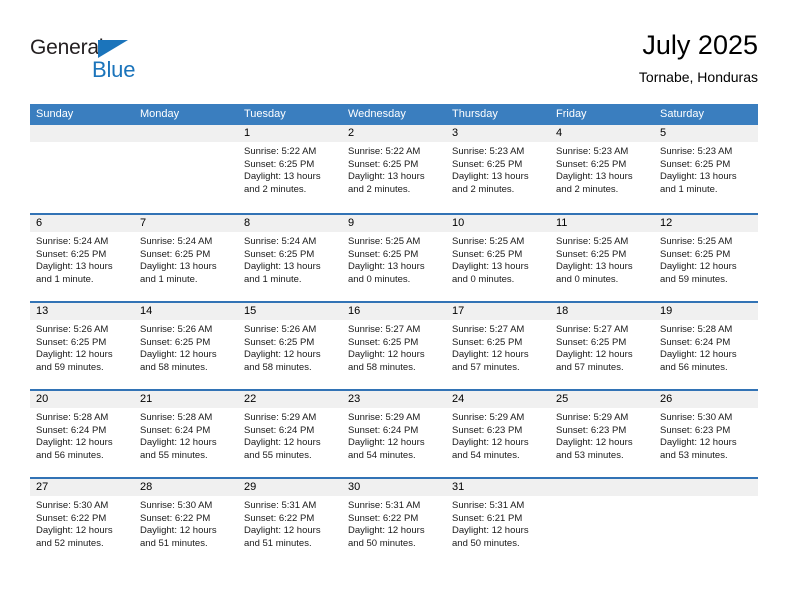  What do you see at coordinates (42, 399) in the screenshot?
I see `day-number: 20` at bounding box center [42, 399].